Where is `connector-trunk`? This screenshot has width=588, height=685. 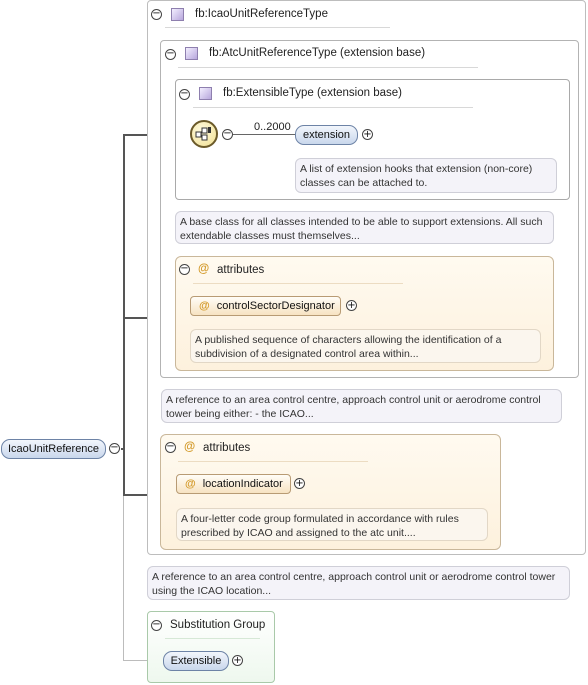 connector-trunk is located at coordinates (124, 315).